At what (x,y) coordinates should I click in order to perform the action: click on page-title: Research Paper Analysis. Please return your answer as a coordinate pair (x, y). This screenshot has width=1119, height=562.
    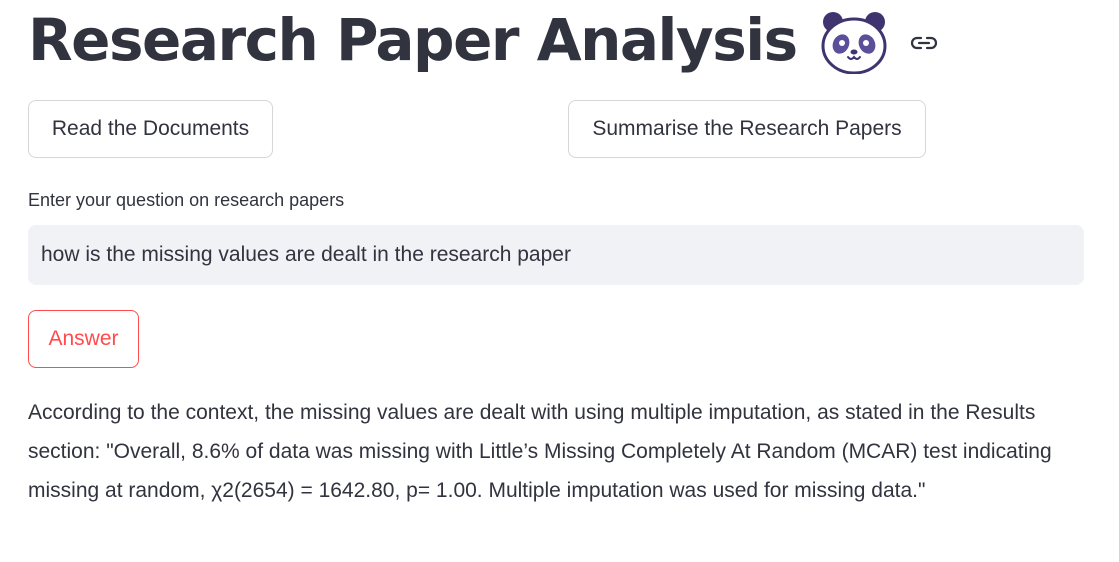
    Looking at the image, I should click on (483, 40).